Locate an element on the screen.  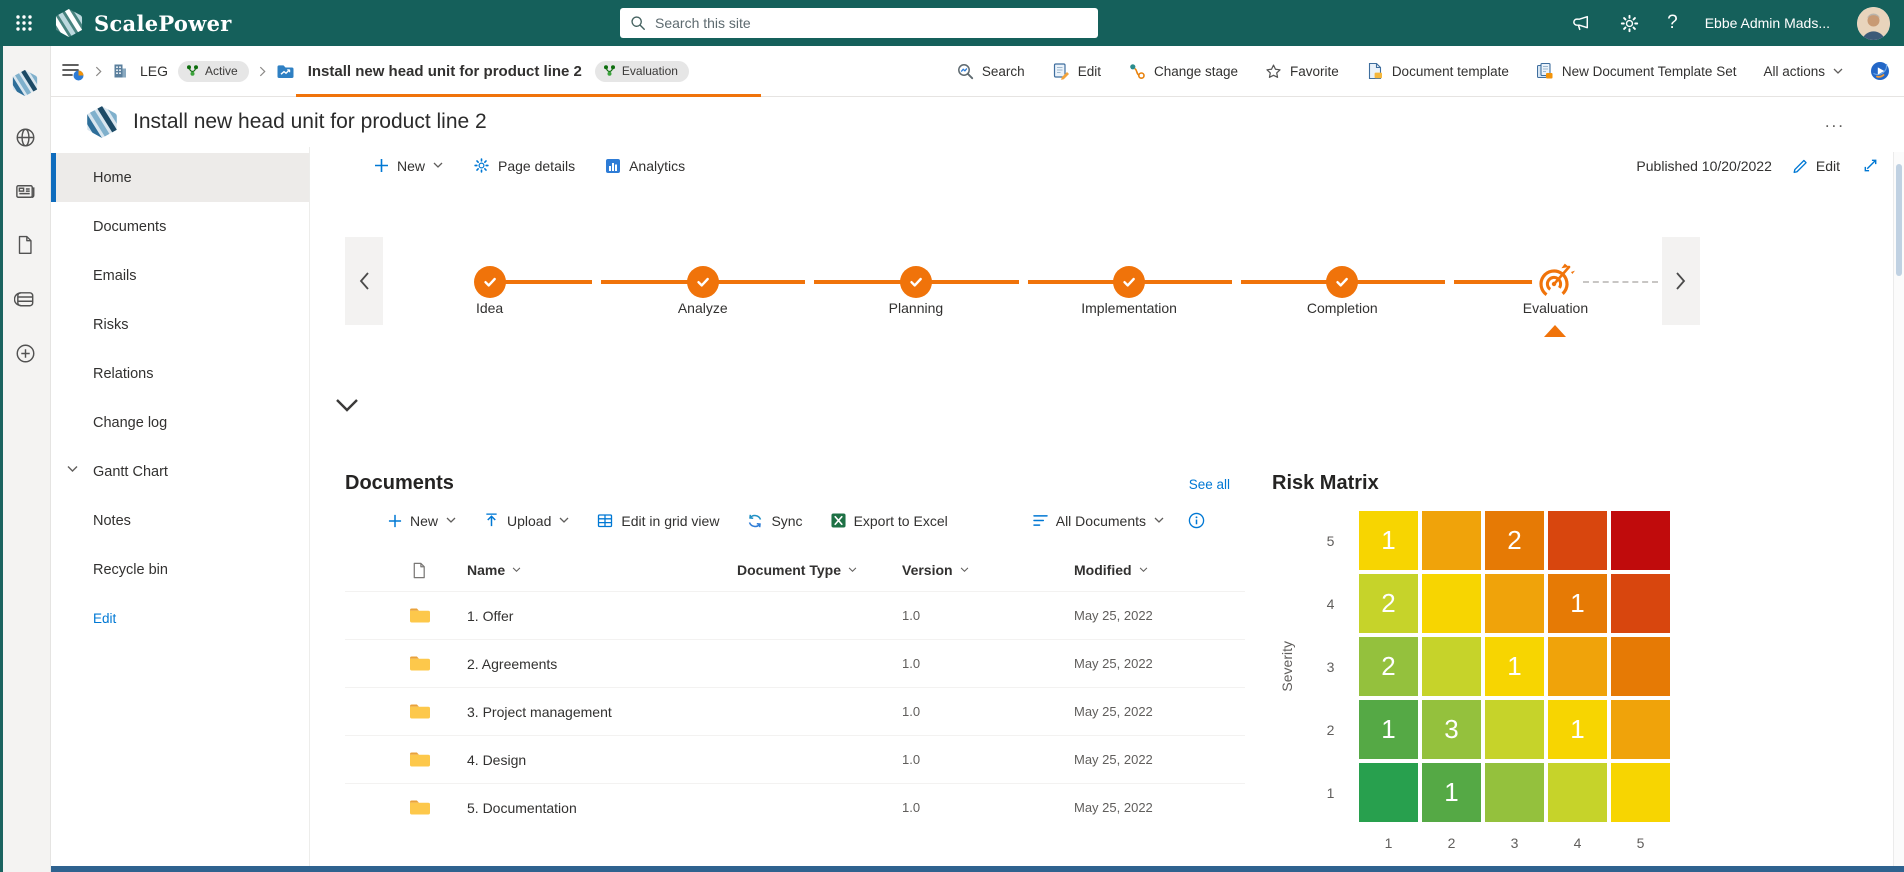
table-row: 5. Documentation 1.0 May 25, 2022 is located at coordinates (795, 807).